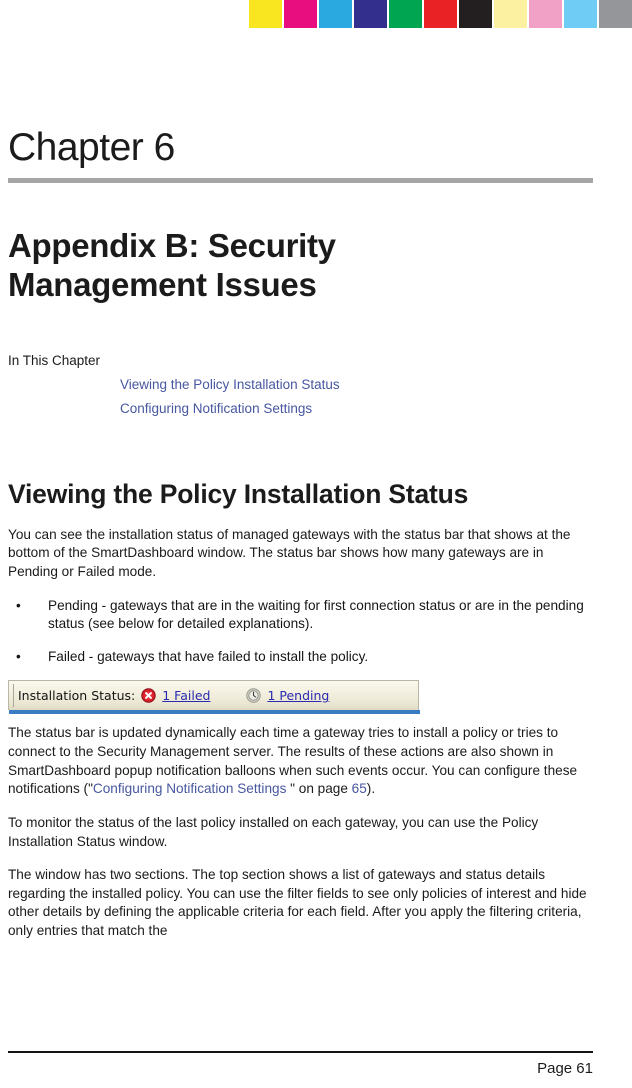 The image size is (632, 1088). What do you see at coordinates (172, 264) in the screenshot?
I see `page-title: Appendix B: Security Management Issues` at bounding box center [172, 264].